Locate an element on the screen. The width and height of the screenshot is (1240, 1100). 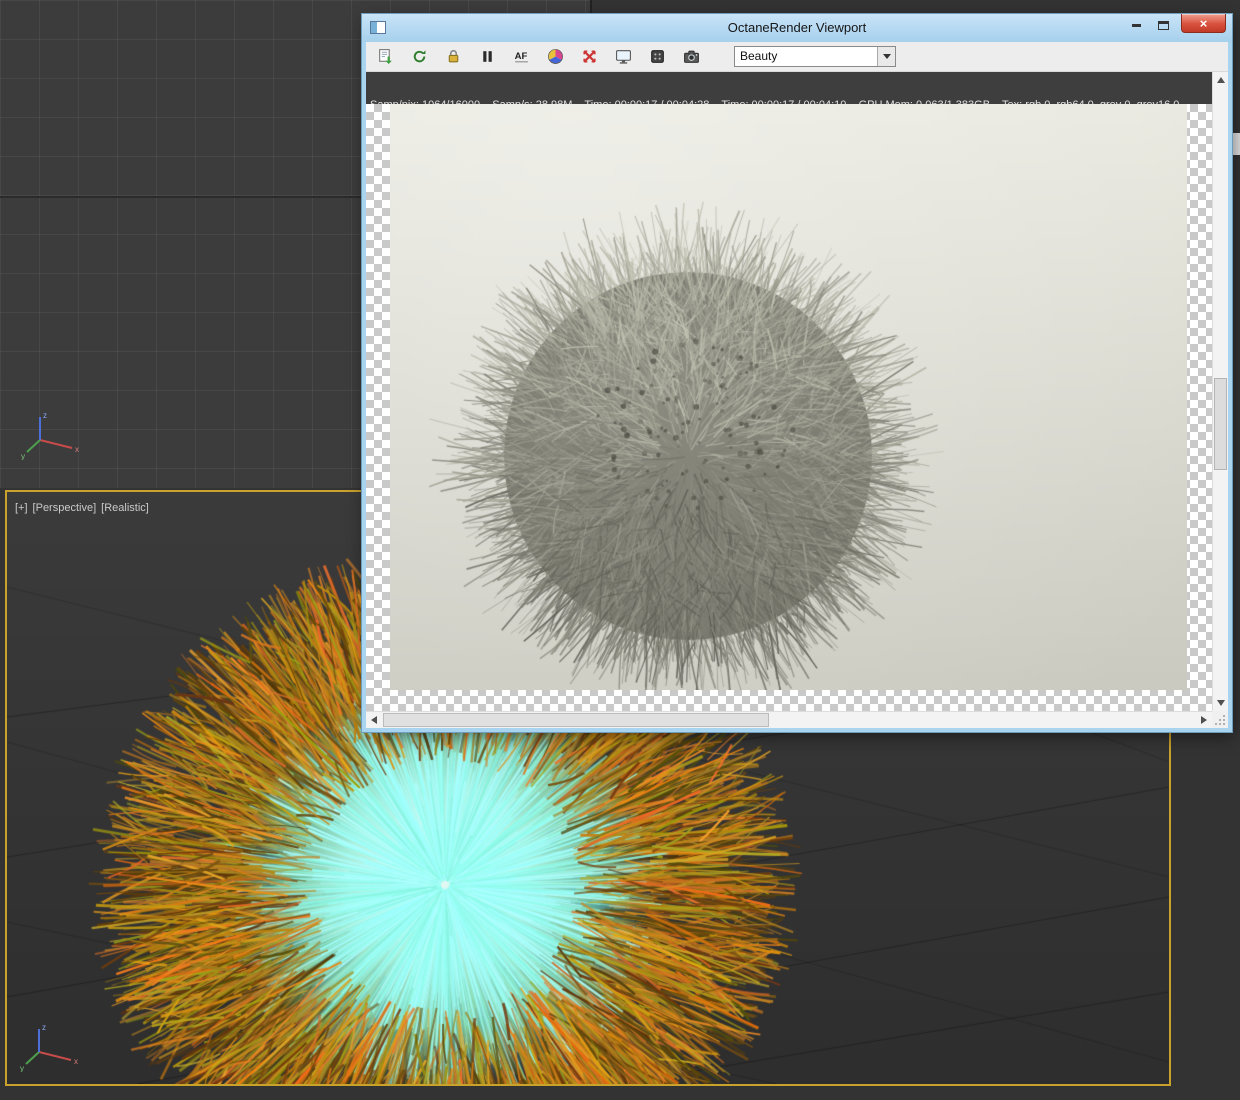
render-pass-value: Beauty is located at coordinates (759, 56).